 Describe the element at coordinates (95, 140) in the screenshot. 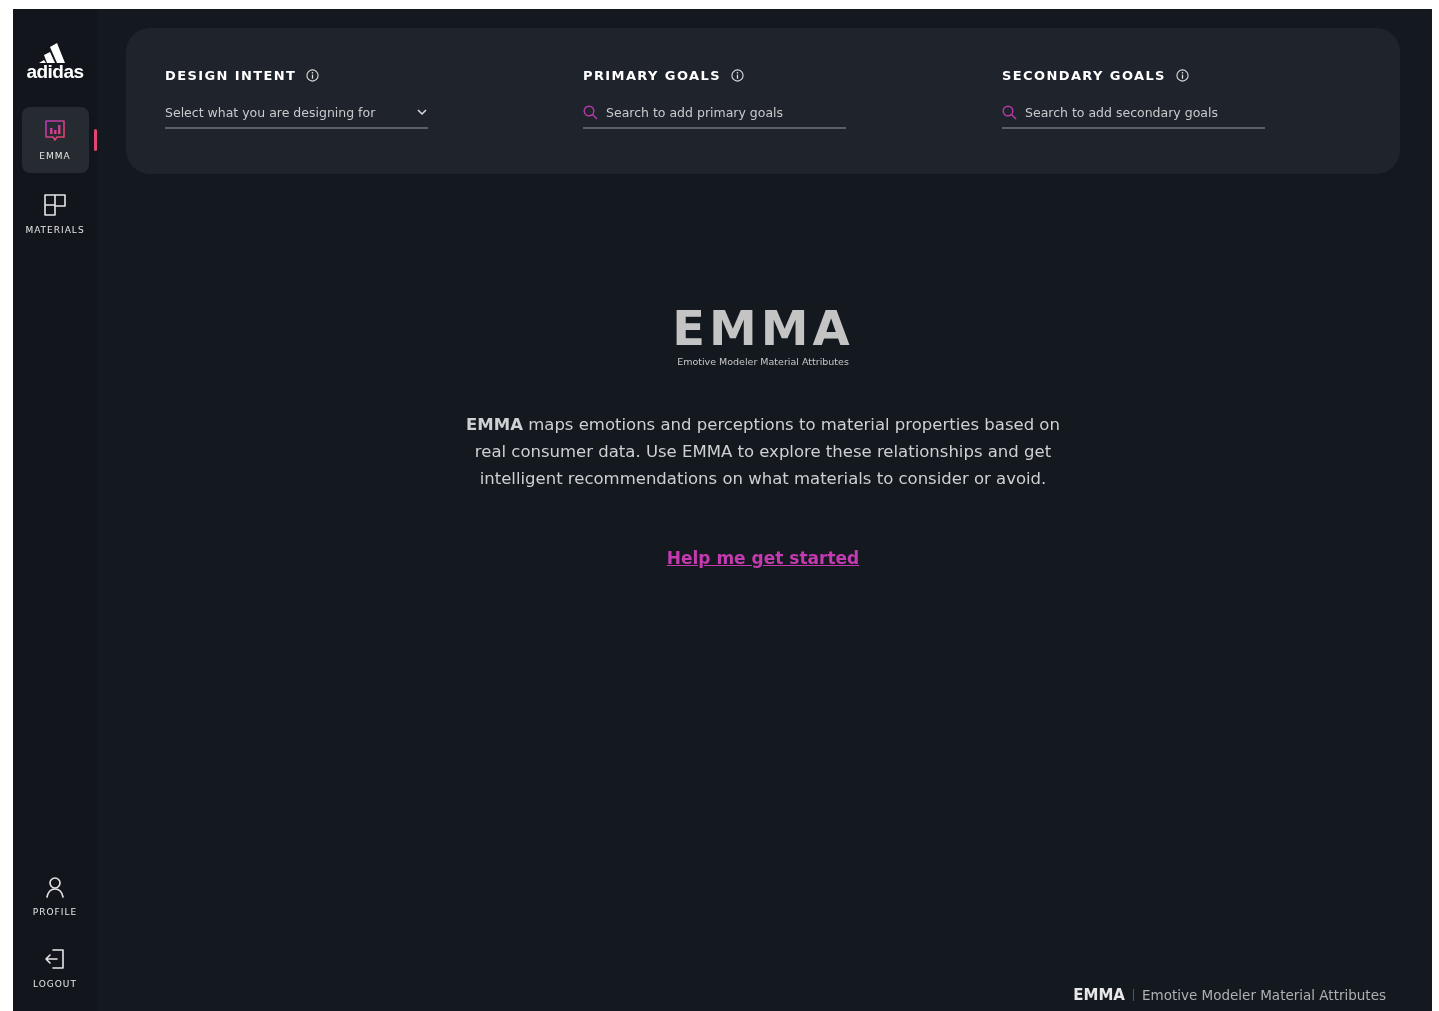

I see `active-marker` at that location.